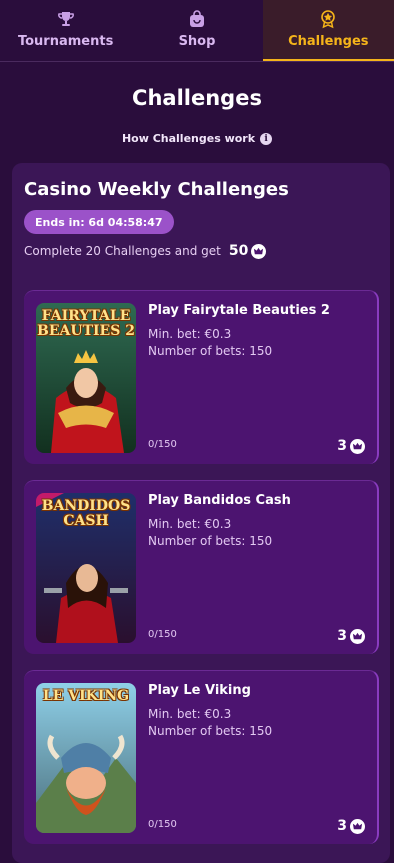  What do you see at coordinates (188, 138) in the screenshot?
I see `how-link-label: How Challenges work` at bounding box center [188, 138].